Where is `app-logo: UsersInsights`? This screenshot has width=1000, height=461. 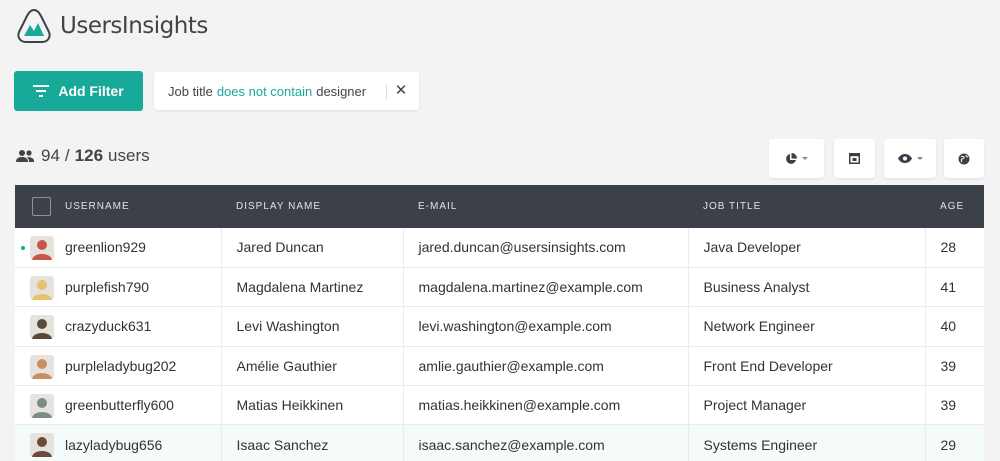 app-logo: UsersInsights is located at coordinates (111, 26).